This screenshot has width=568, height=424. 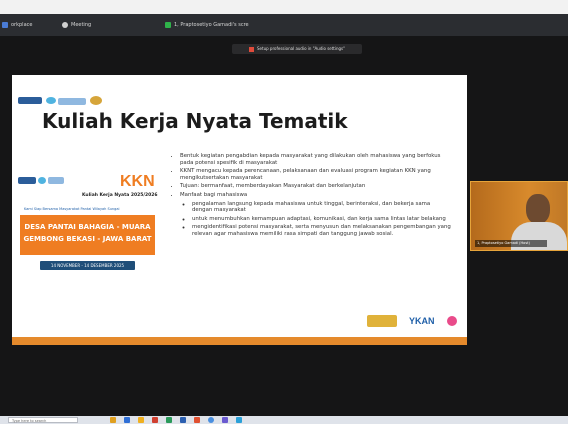 I want to click on university-logo, so click(x=30, y=100).